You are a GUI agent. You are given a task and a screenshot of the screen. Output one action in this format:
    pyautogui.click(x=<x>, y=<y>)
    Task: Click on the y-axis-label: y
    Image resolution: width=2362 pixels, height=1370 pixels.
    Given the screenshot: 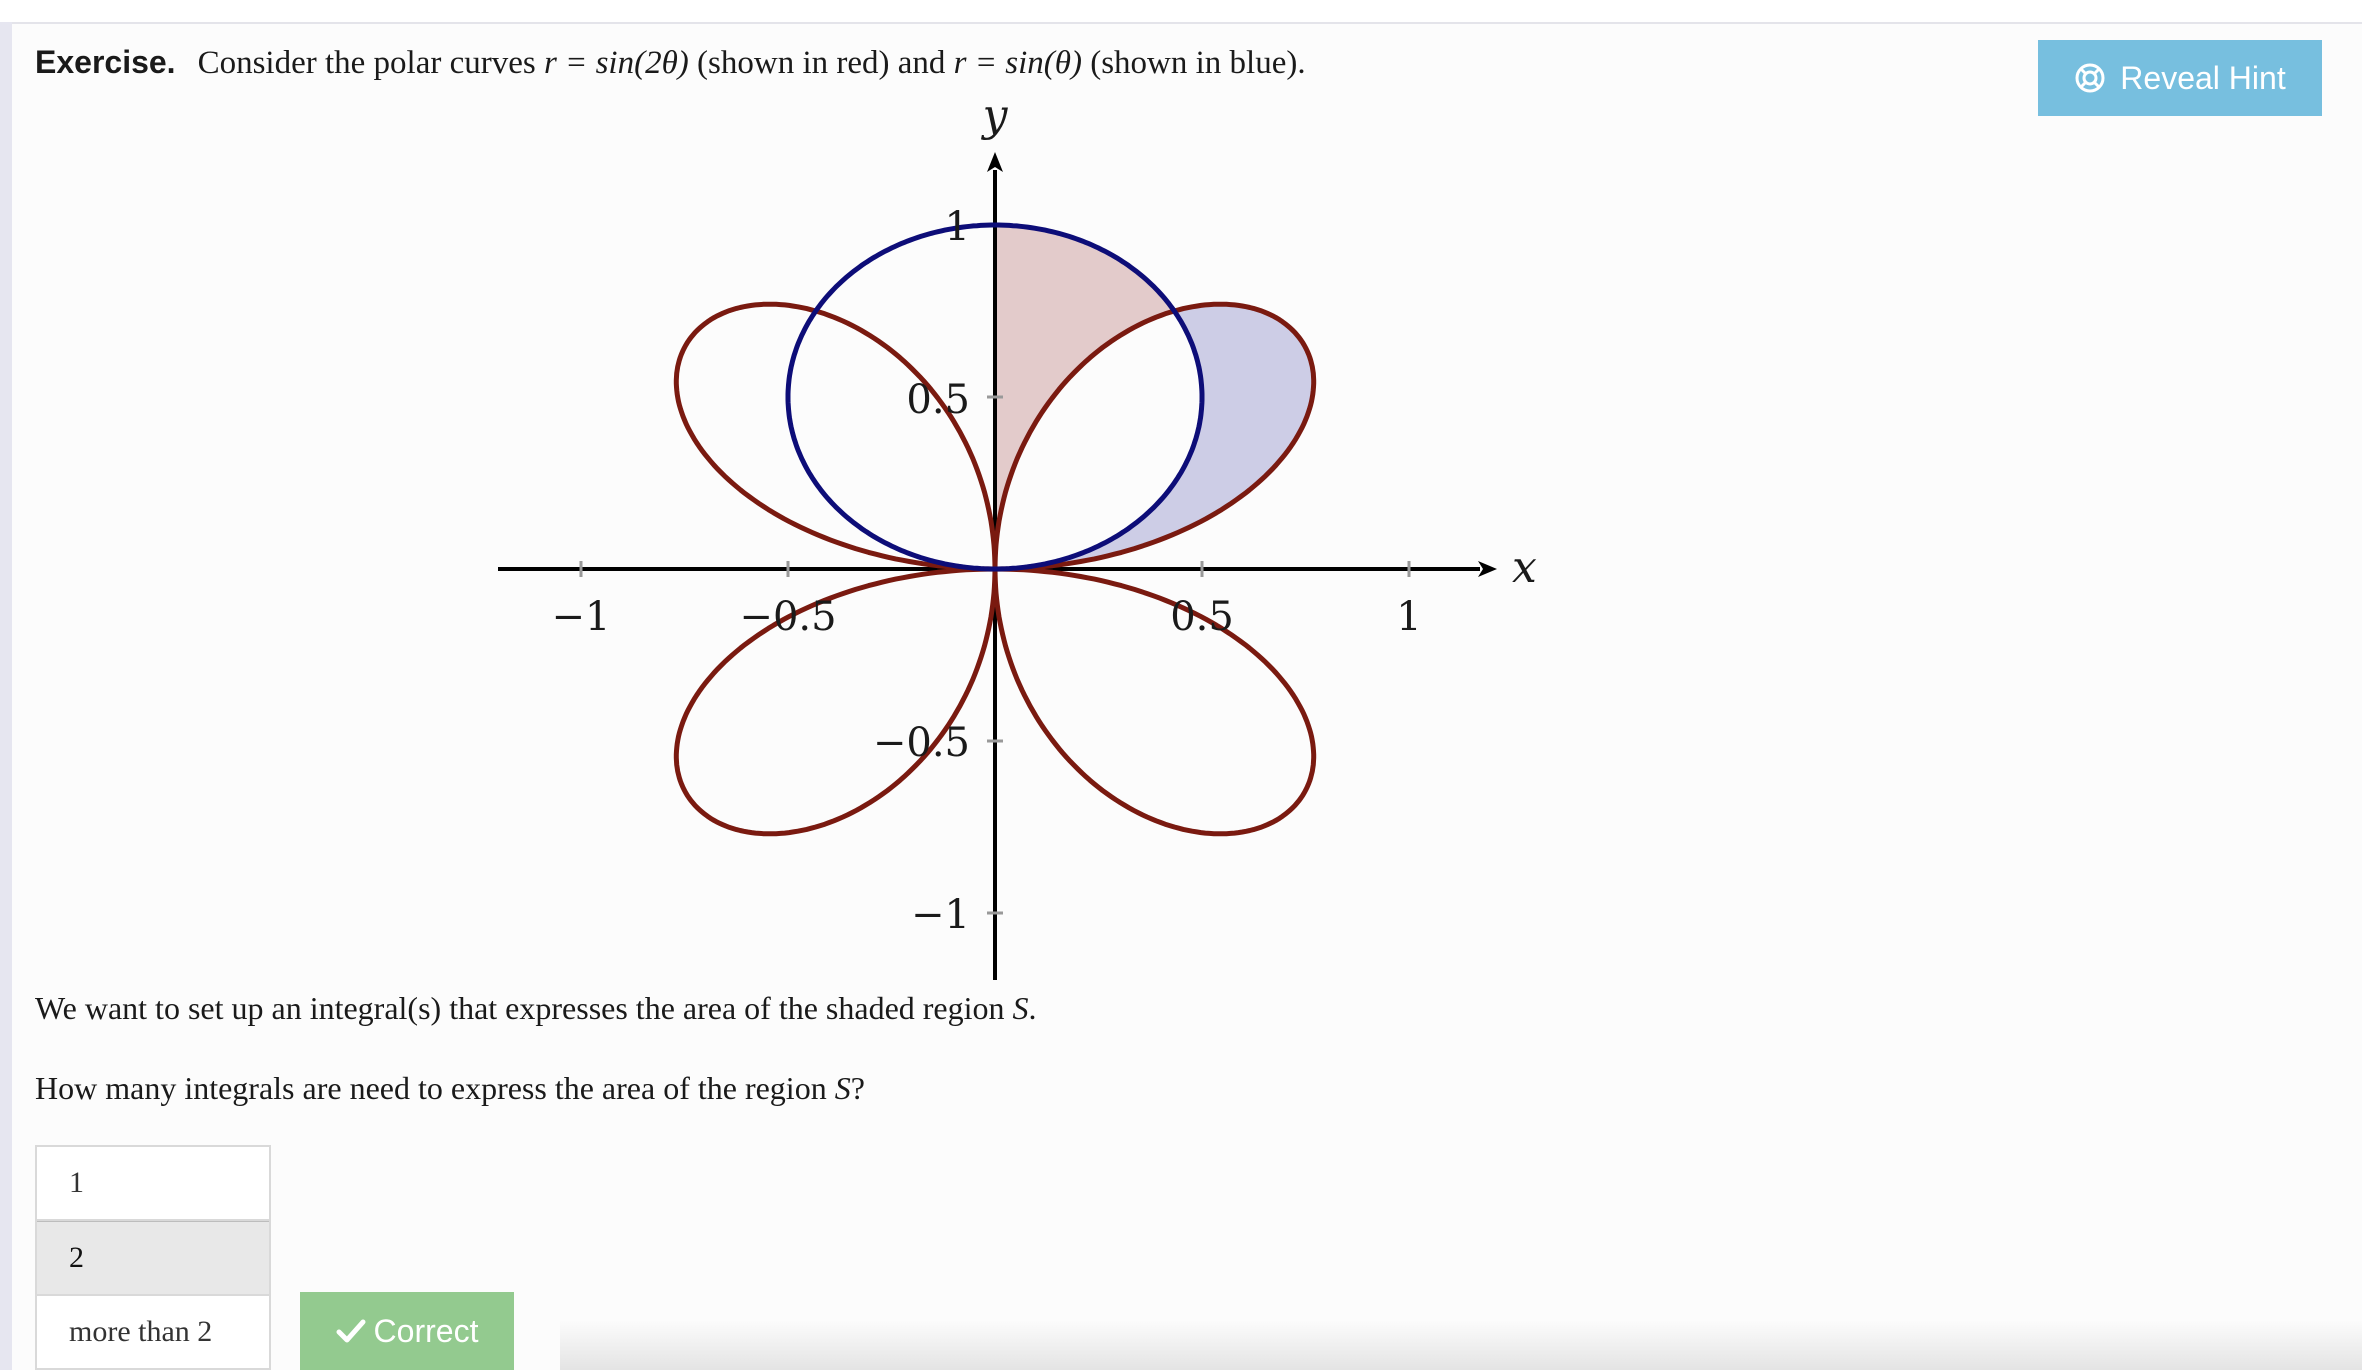 What is the action you would take?
    pyautogui.click(x=995, y=115)
    